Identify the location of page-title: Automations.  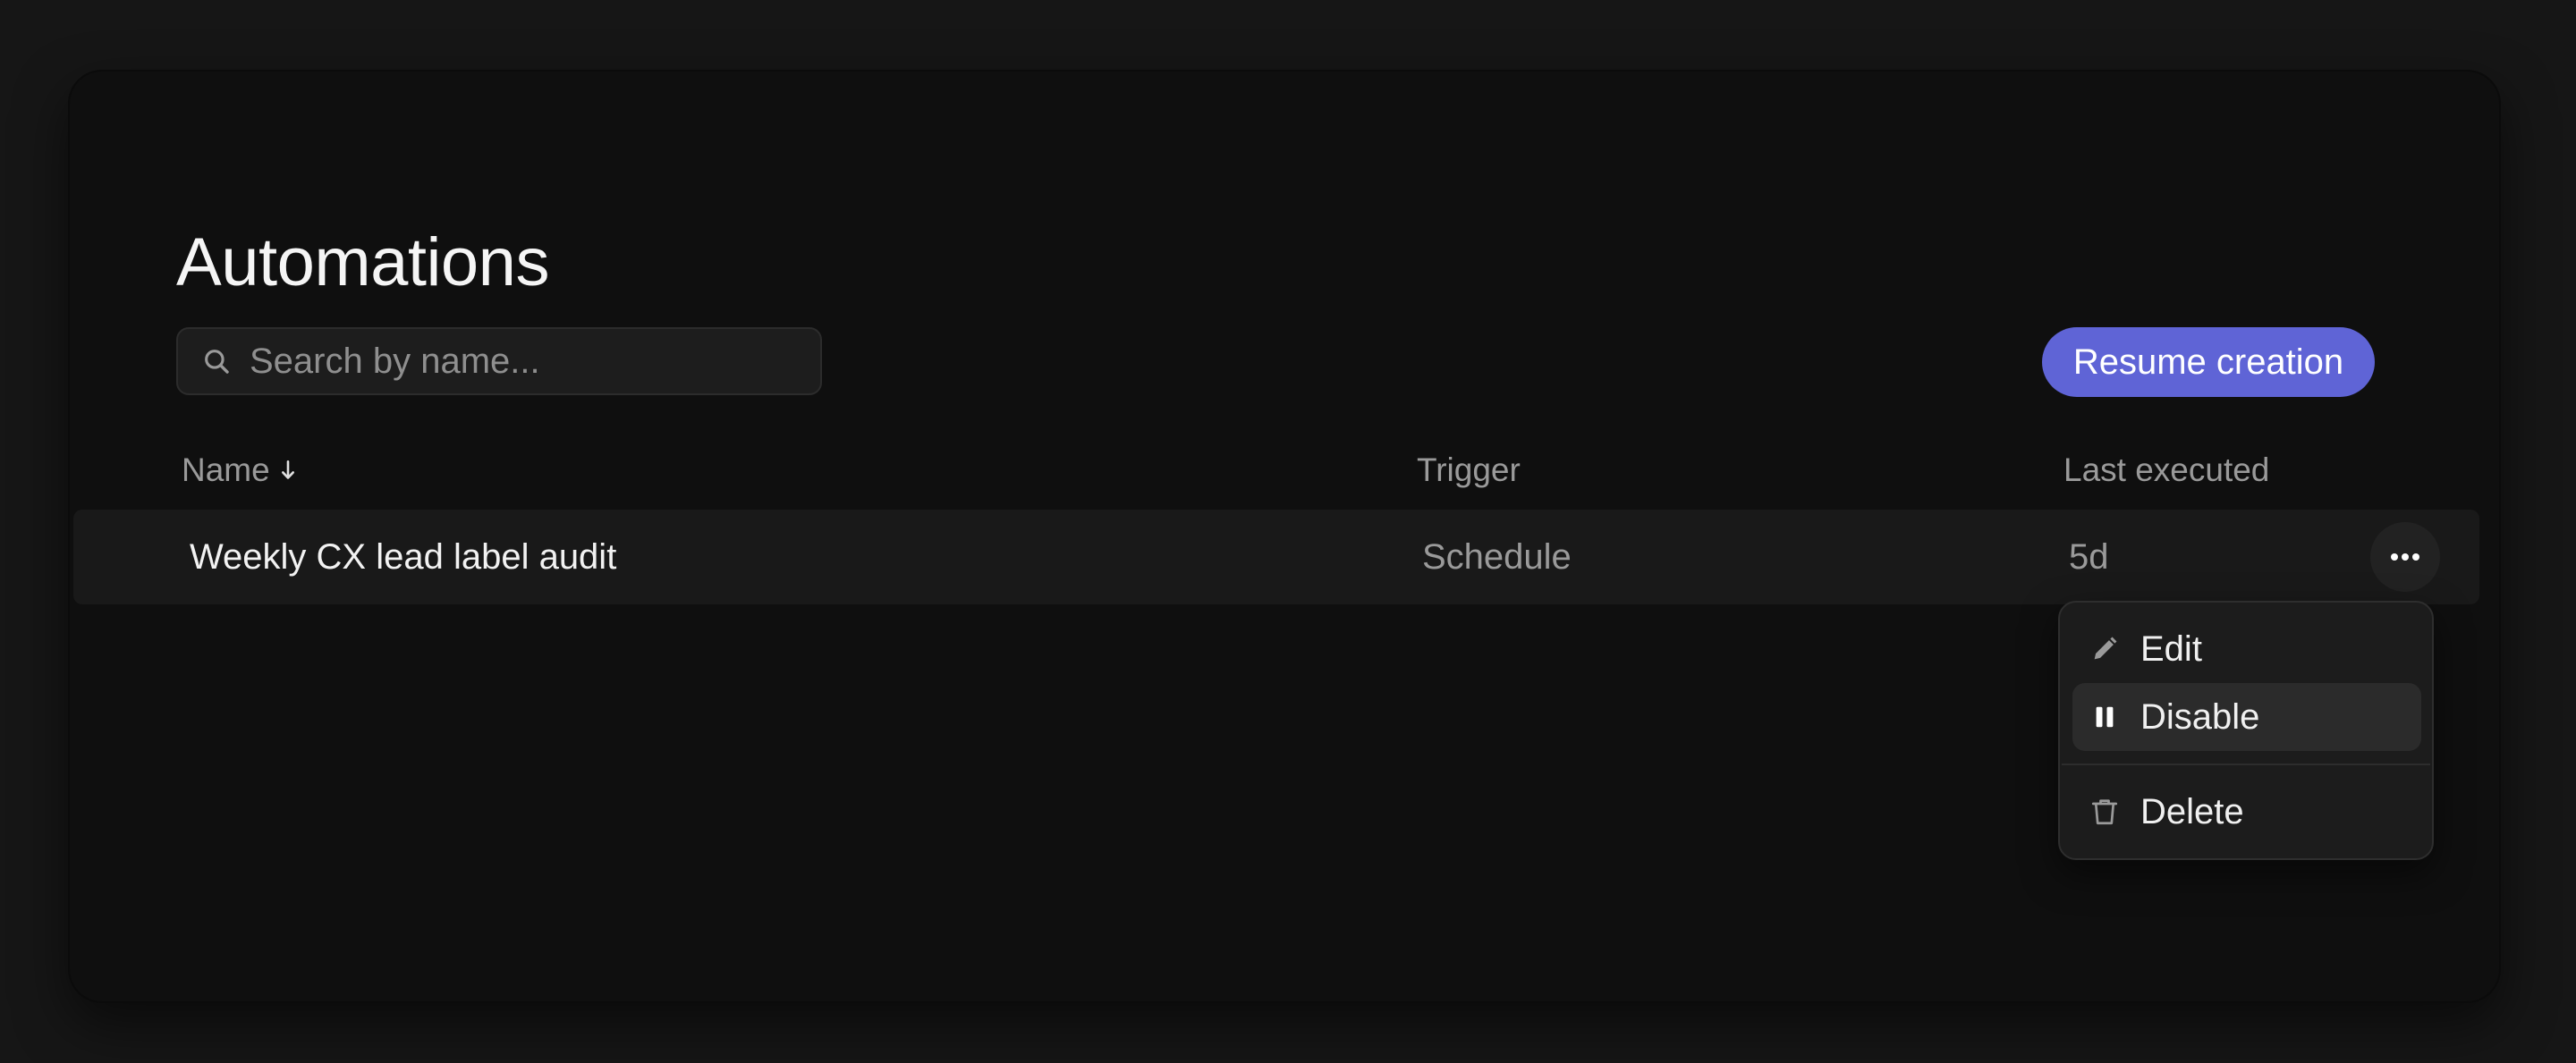
(362, 262).